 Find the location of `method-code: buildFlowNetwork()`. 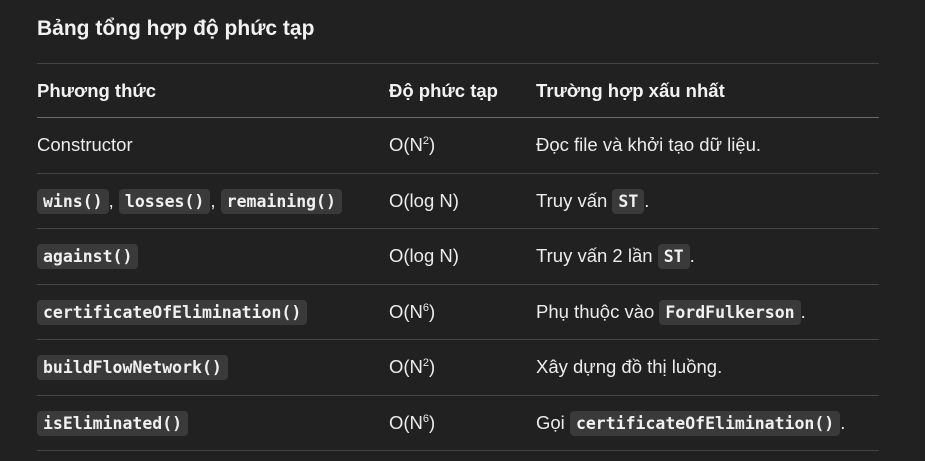

method-code: buildFlowNetwork() is located at coordinates (132, 368).